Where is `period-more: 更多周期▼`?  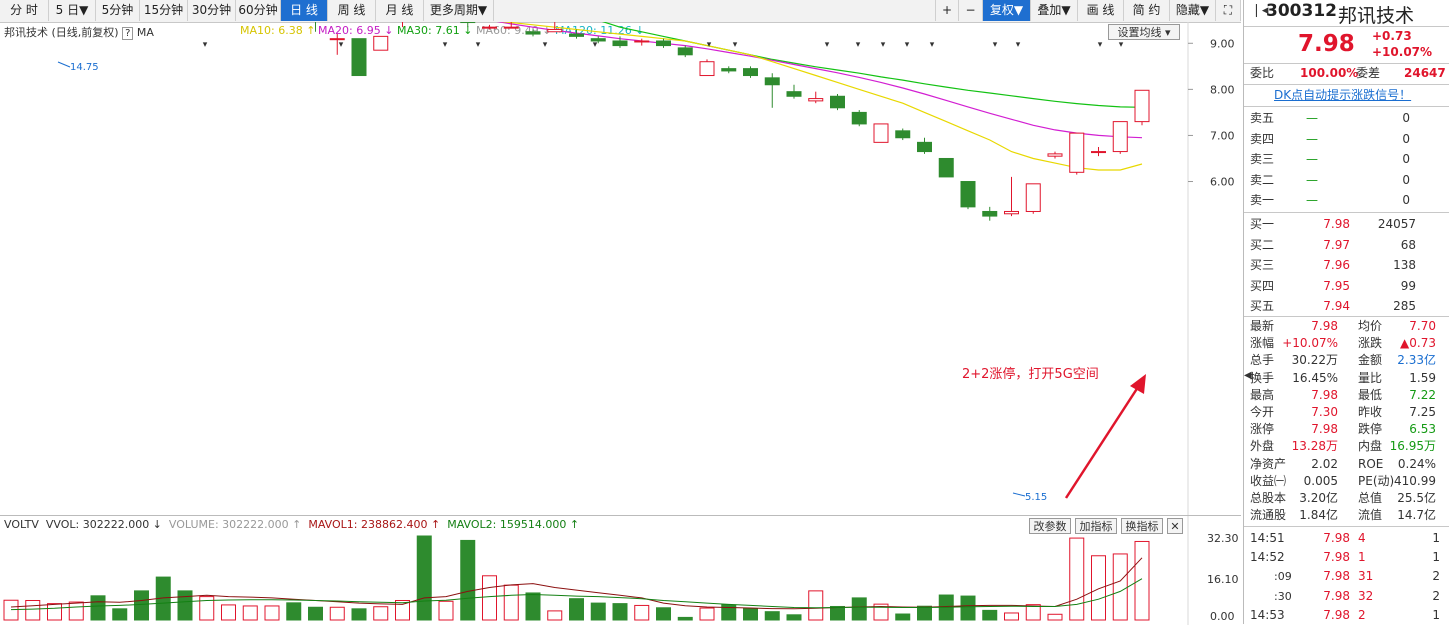 period-more: 更多周期▼ is located at coordinates (459, 10).